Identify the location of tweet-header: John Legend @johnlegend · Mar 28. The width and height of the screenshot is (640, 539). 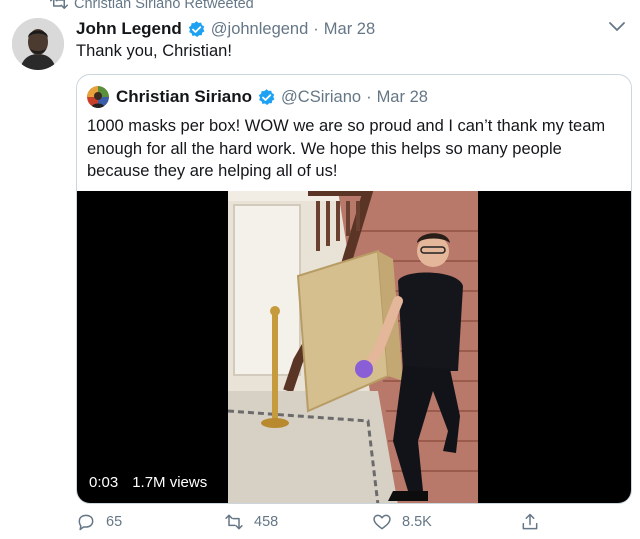
(225, 29).